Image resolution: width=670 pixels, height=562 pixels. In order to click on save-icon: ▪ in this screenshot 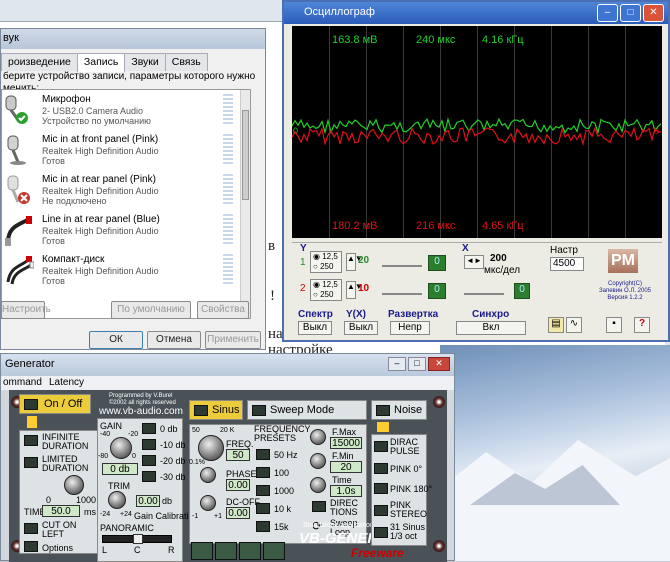, I will do `click(614, 325)`.